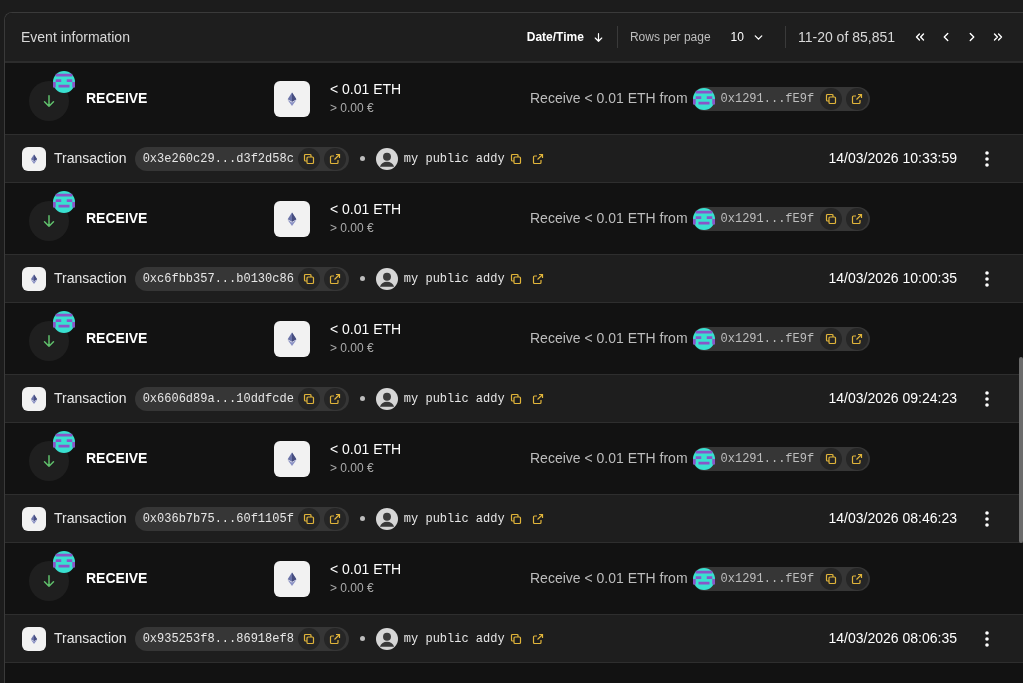  What do you see at coordinates (892, 398) in the screenshot?
I see `event-timestamp: 14/03/2026 09:24:23` at bounding box center [892, 398].